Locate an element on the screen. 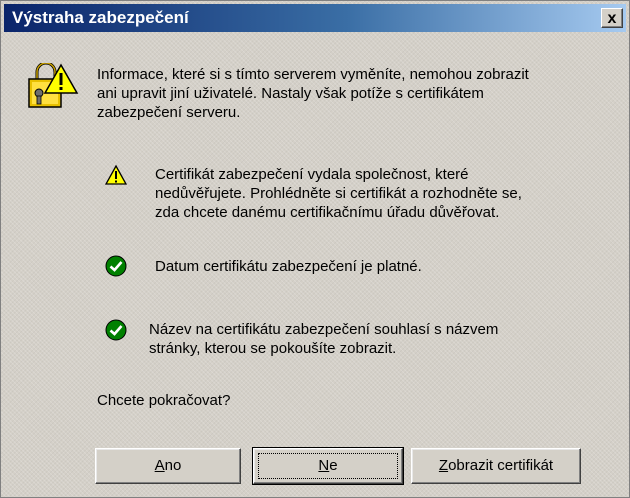  view-certificate-button: Zobrazit certifikát is located at coordinates (496, 466).